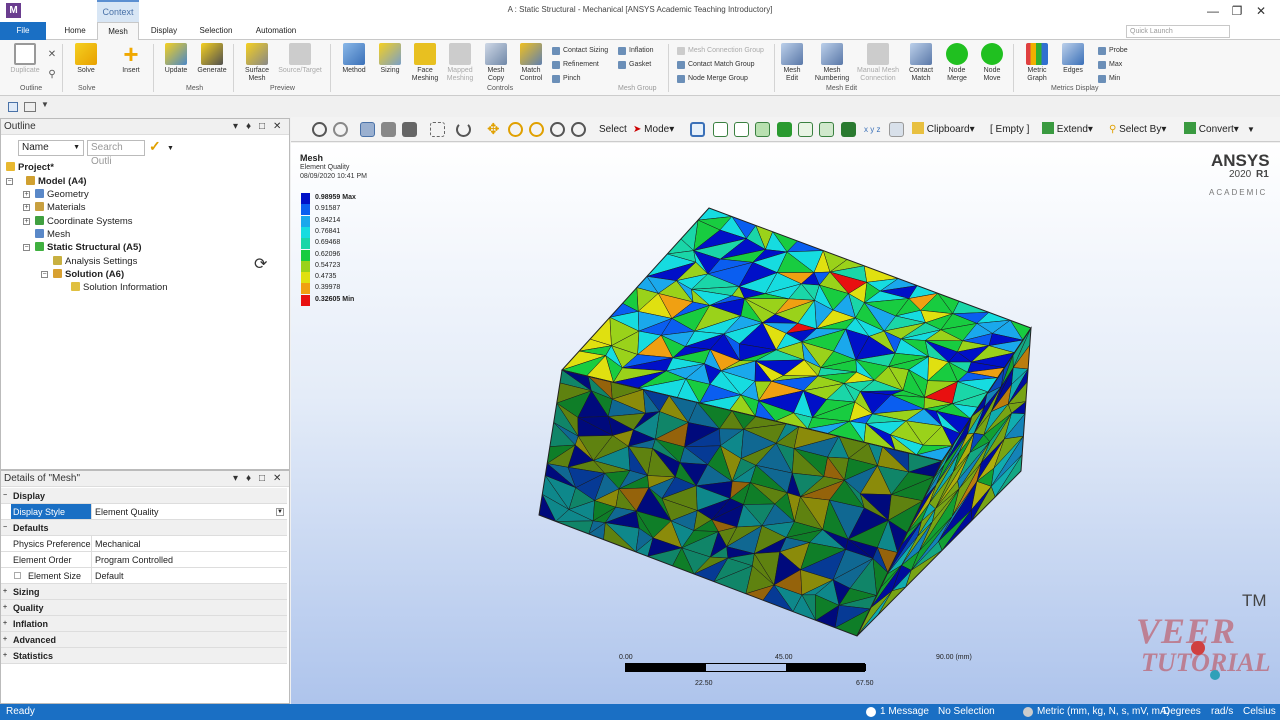 The width and height of the screenshot is (1280, 720). What do you see at coordinates (52, 234) in the screenshot?
I see `tree-item-mesh: Mesh` at bounding box center [52, 234].